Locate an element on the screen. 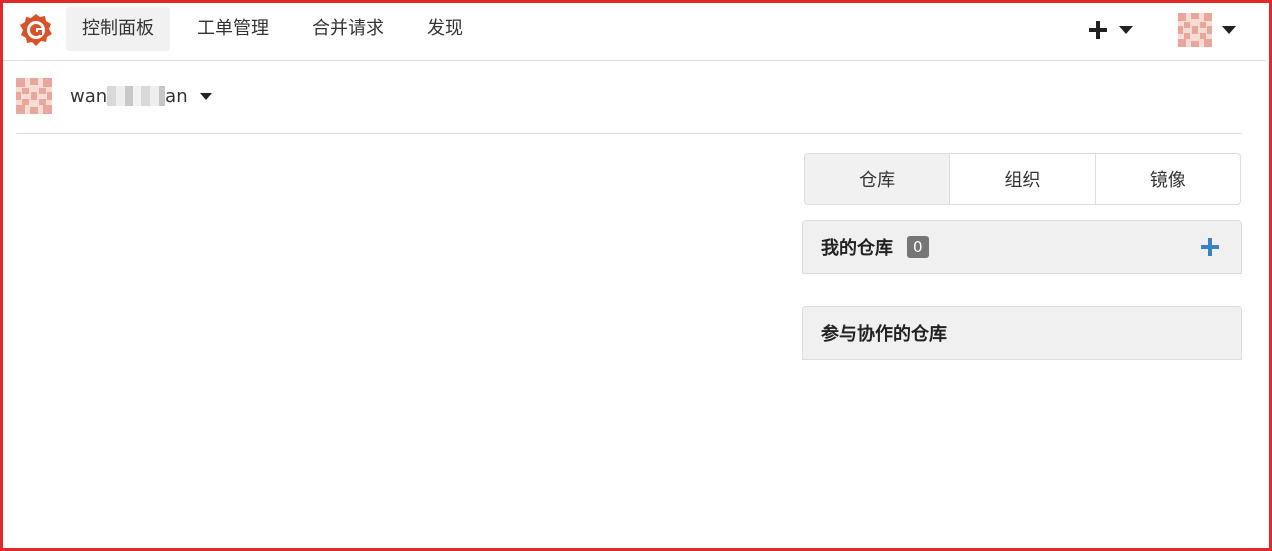 The width and height of the screenshot is (1272, 551). add-repo-plus-icon is located at coordinates (1210, 247).